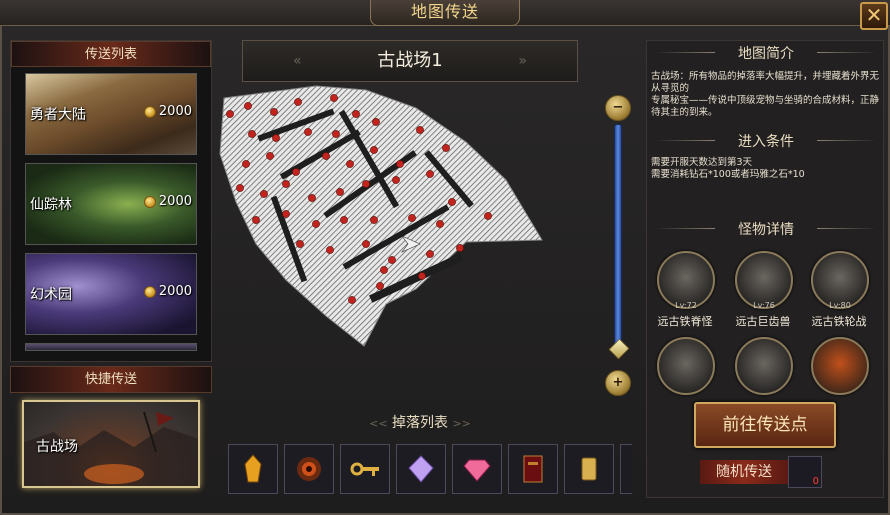 This screenshot has width=890, height=515. What do you see at coordinates (618, 238) in the screenshot?
I see `zoom-slider-track` at bounding box center [618, 238].